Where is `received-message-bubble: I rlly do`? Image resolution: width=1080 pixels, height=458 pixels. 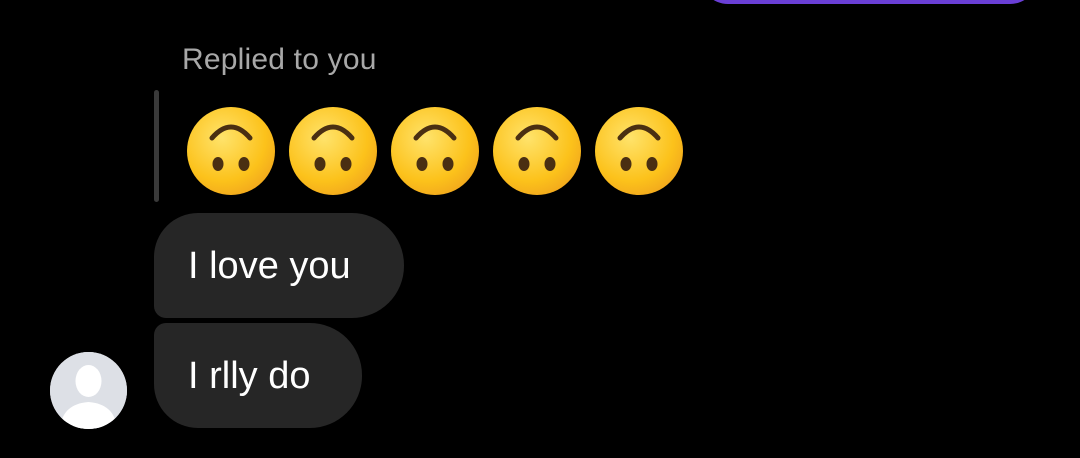
received-message-bubble: I rlly do is located at coordinates (258, 375).